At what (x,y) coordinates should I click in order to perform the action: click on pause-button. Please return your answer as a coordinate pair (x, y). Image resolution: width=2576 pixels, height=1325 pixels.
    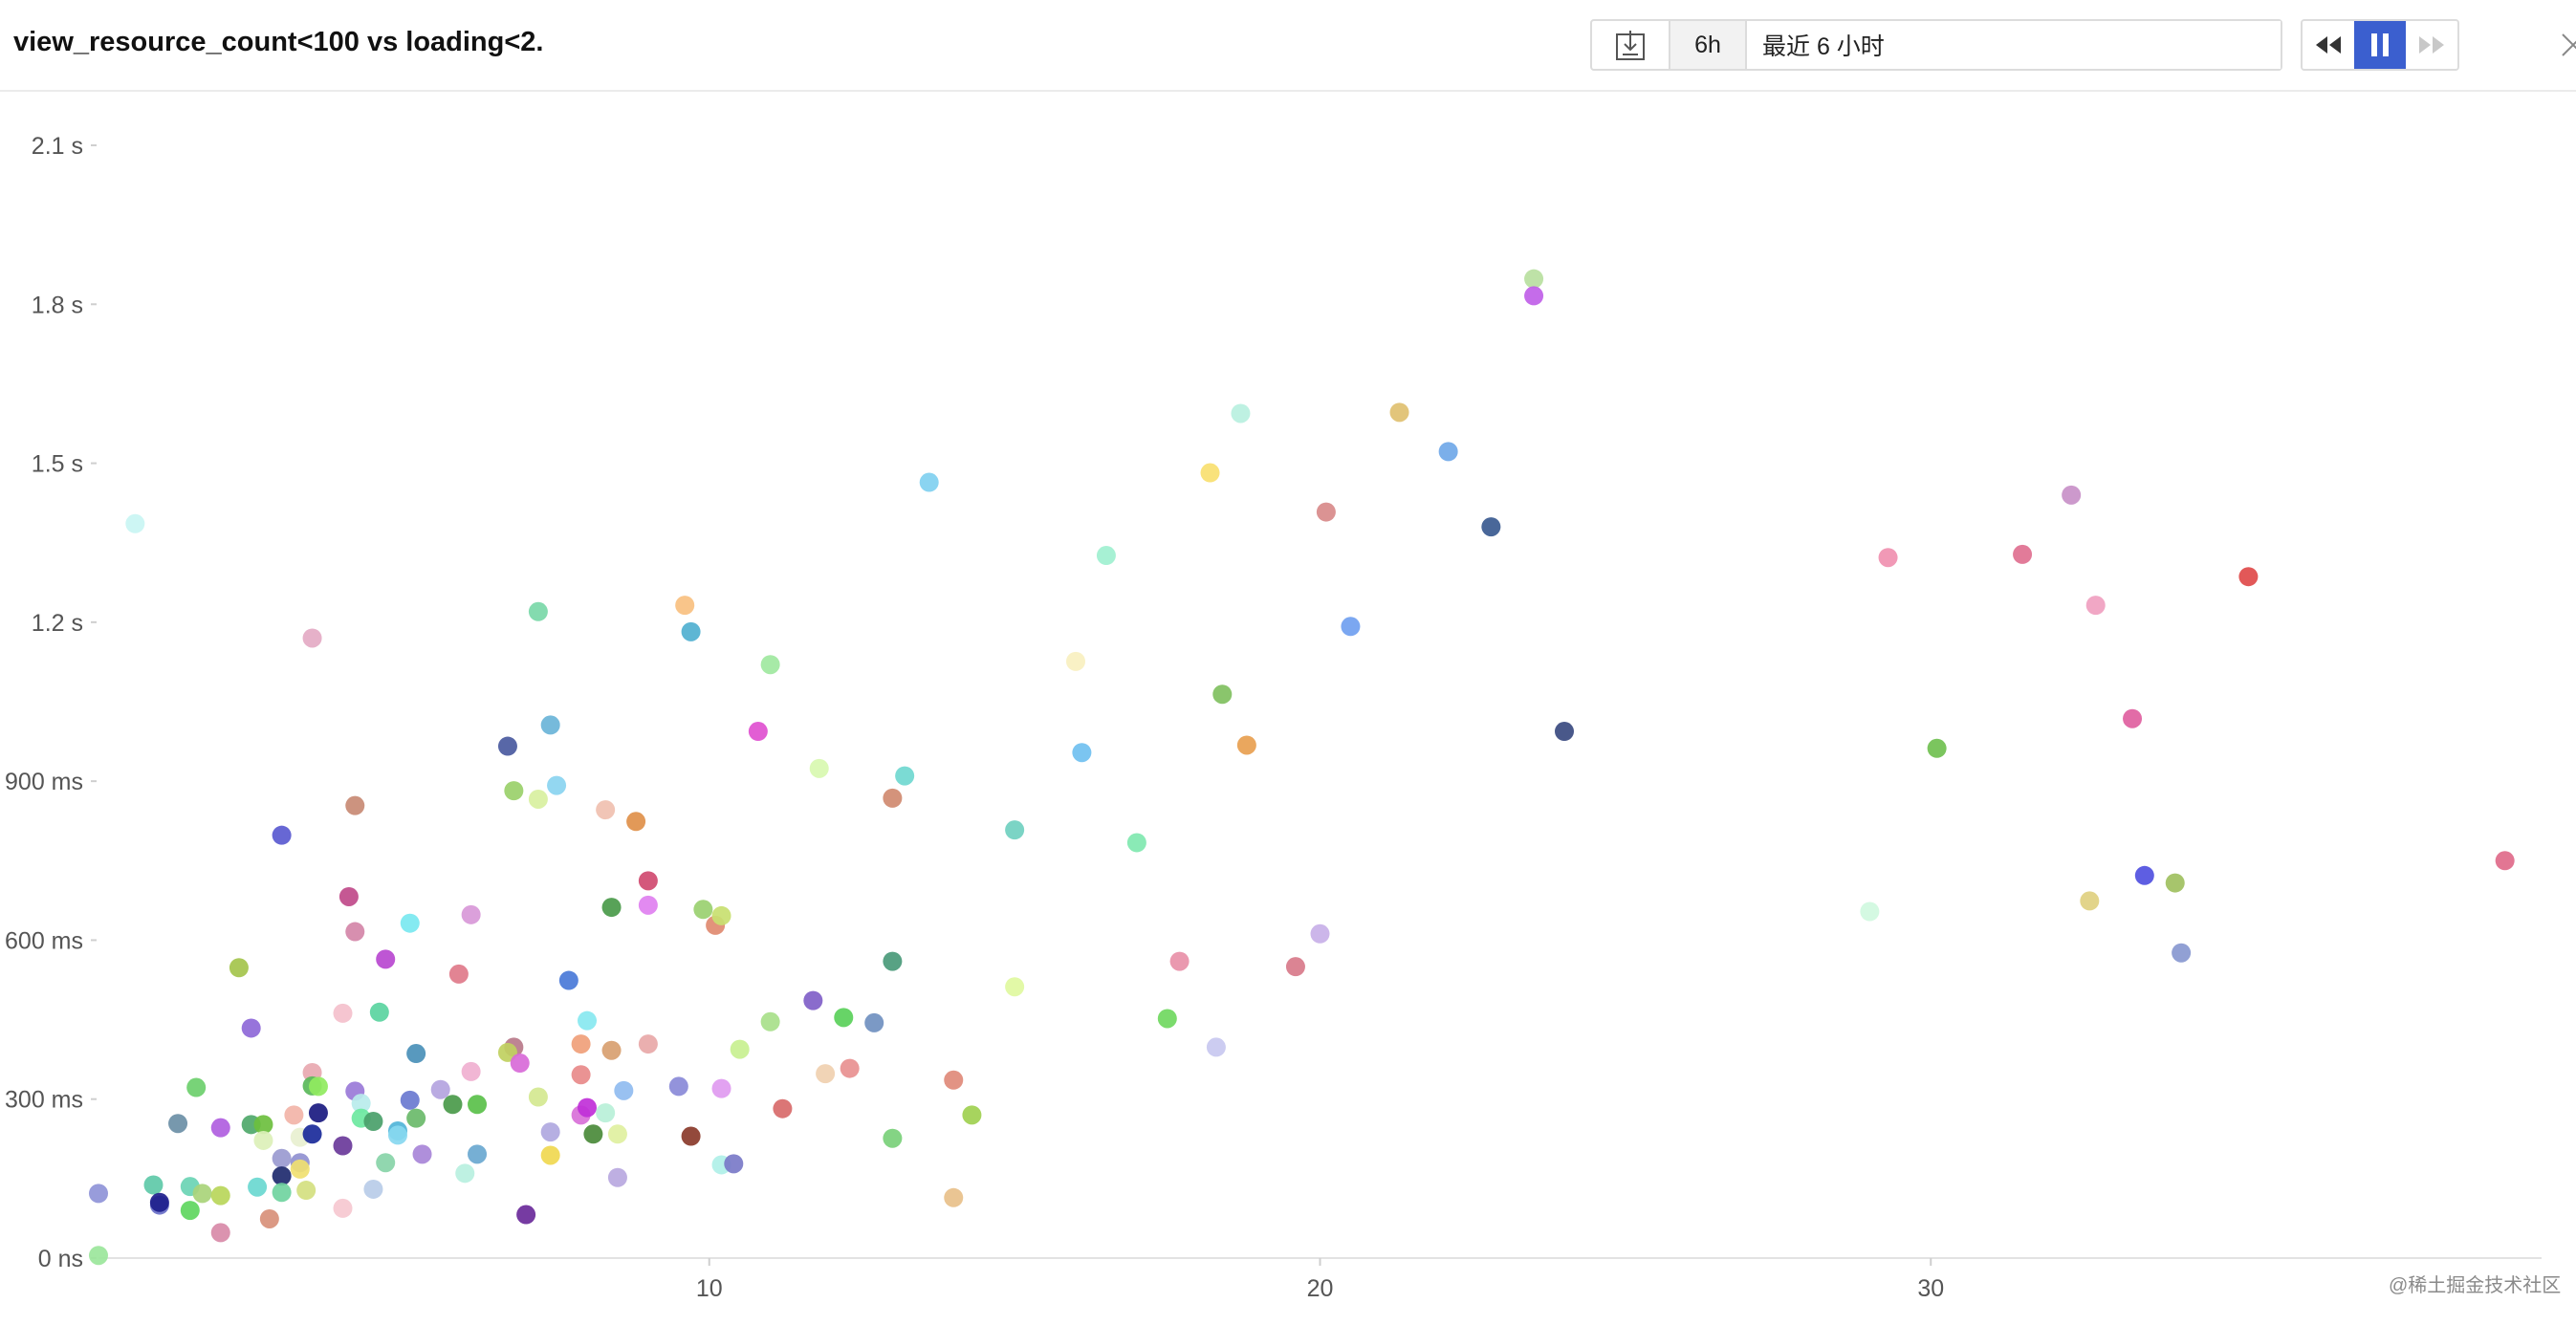
    Looking at the image, I should click on (2380, 45).